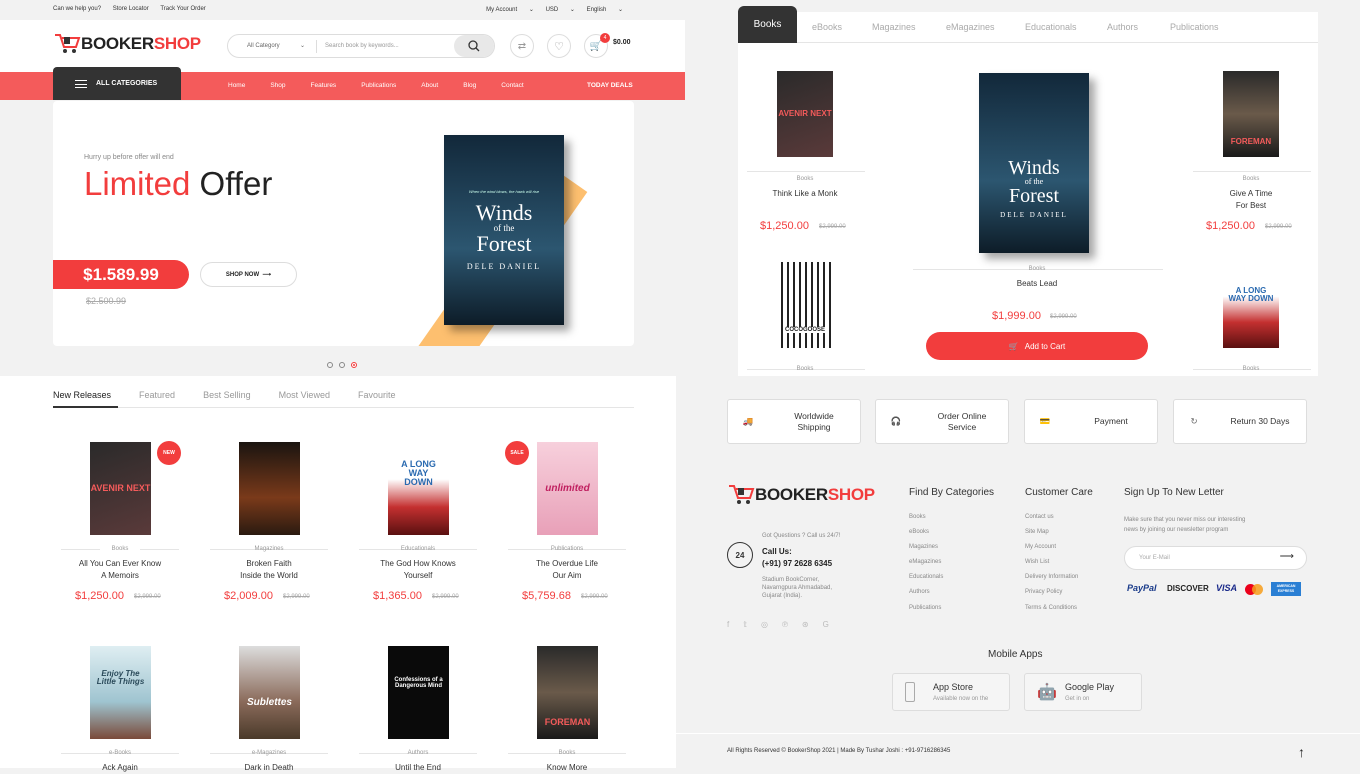 Image resolution: width=1360 pixels, height=774 pixels. What do you see at coordinates (377, 395) in the screenshot?
I see `tab-favourite: Favourite` at bounding box center [377, 395].